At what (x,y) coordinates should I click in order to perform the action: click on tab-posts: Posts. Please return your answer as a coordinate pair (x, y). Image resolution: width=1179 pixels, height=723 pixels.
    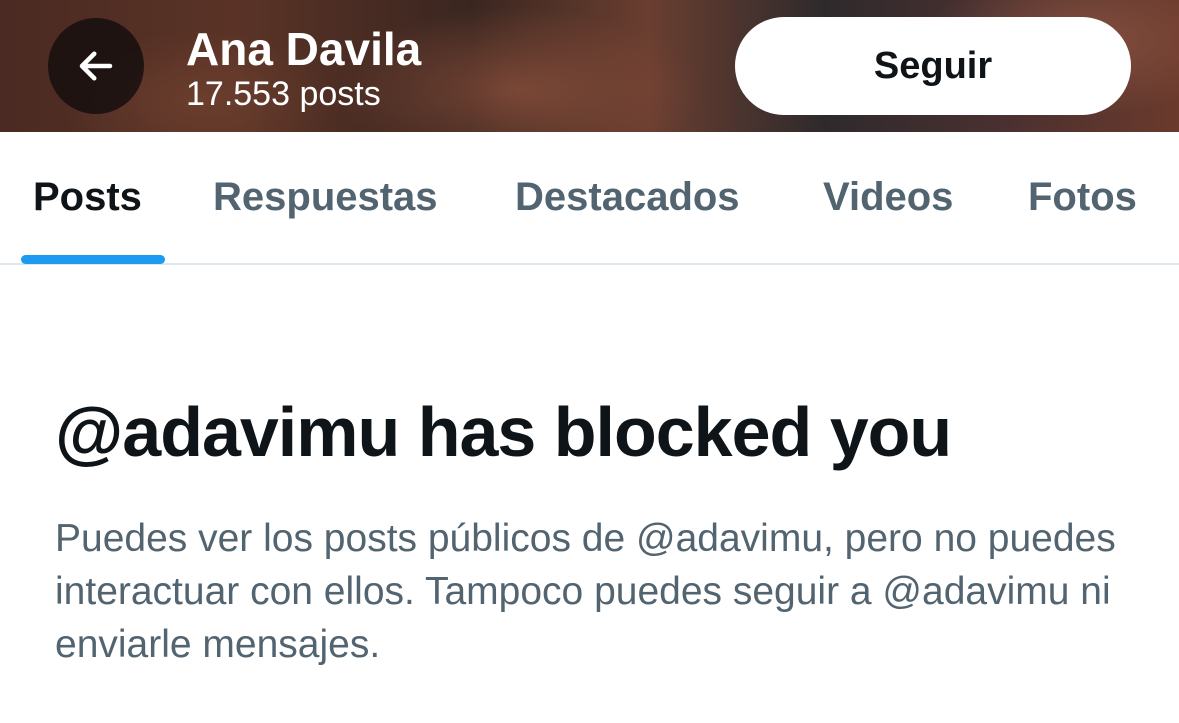
    Looking at the image, I should click on (87, 197).